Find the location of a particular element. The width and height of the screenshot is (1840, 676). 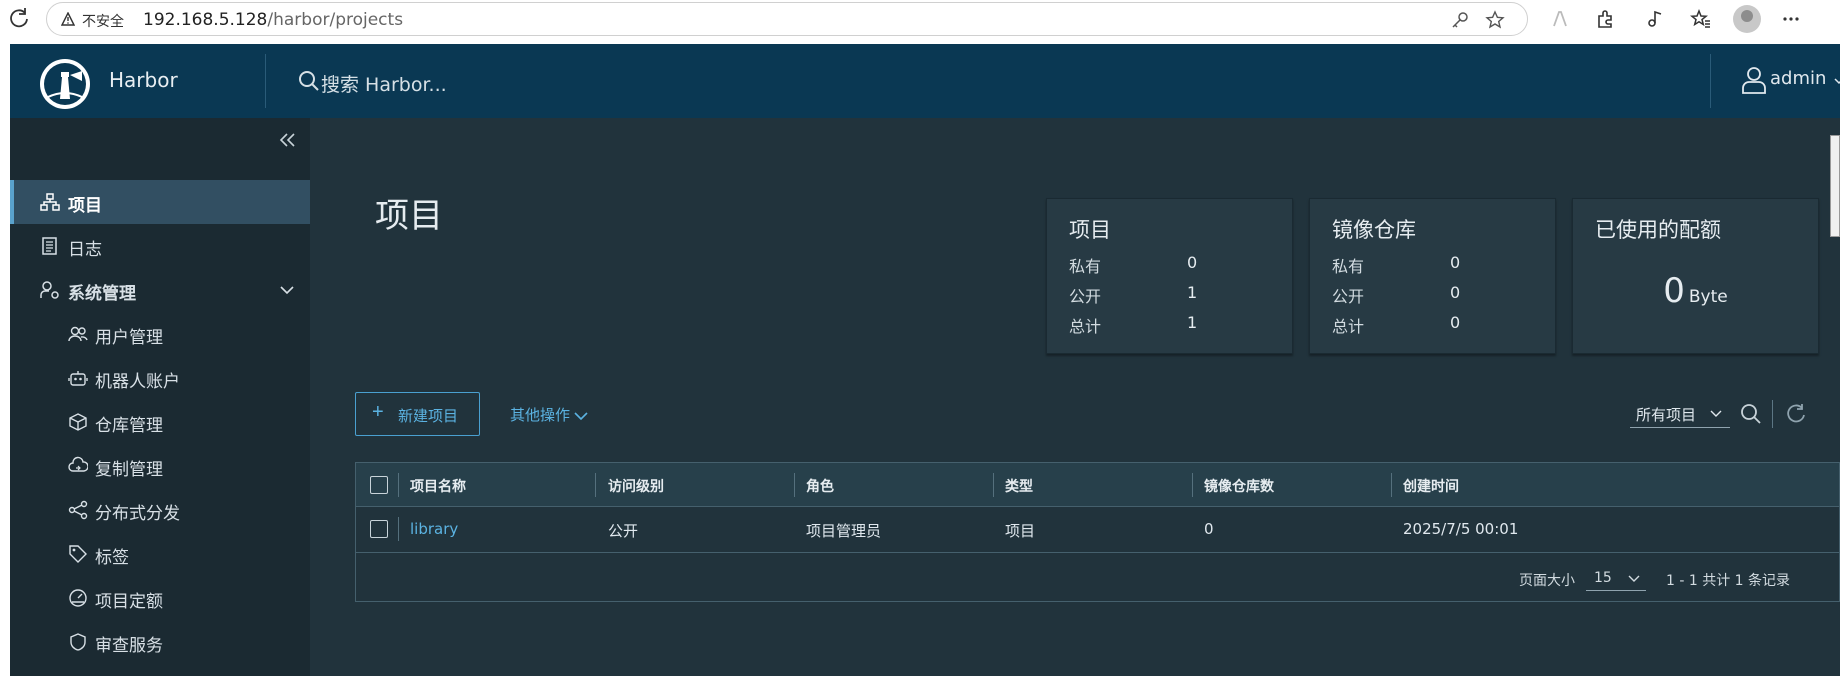

new-project-label: 新建项目 is located at coordinates (428, 416).